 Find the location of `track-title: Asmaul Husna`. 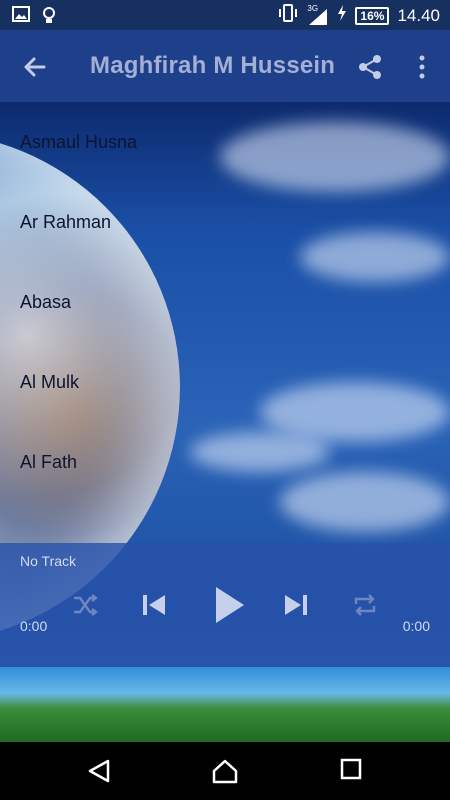

track-title: Asmaul Husna is located at coordinates (79, 141).